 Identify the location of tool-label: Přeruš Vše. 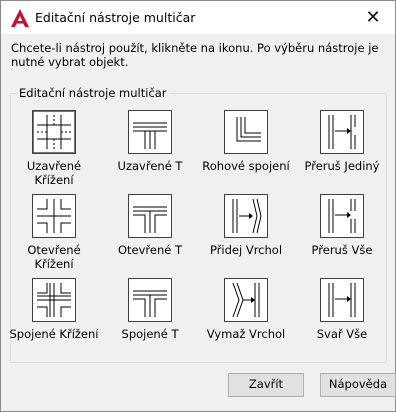
(342, 250).